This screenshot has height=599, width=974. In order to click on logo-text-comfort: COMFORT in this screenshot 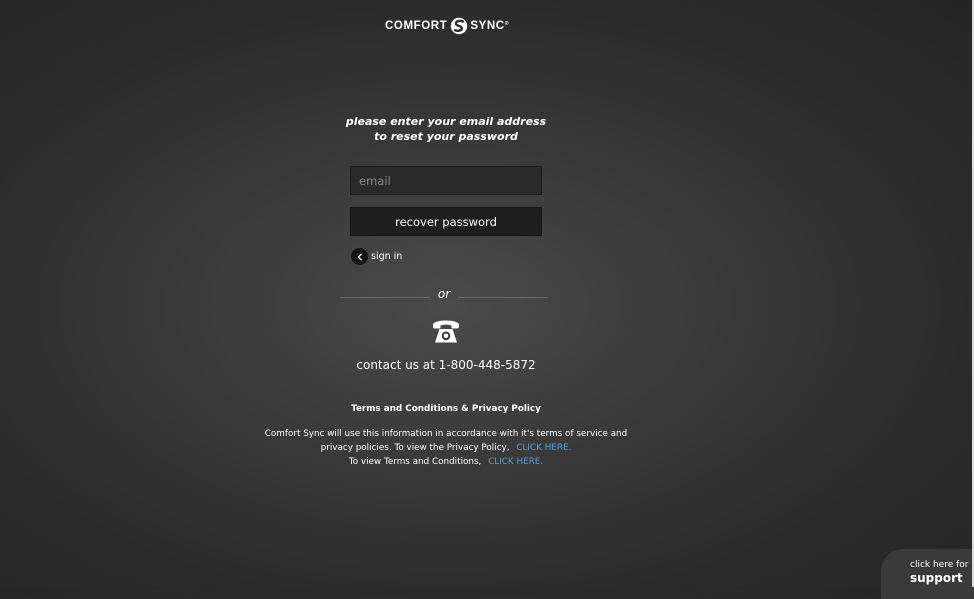, I will do `click(416, 26)`.